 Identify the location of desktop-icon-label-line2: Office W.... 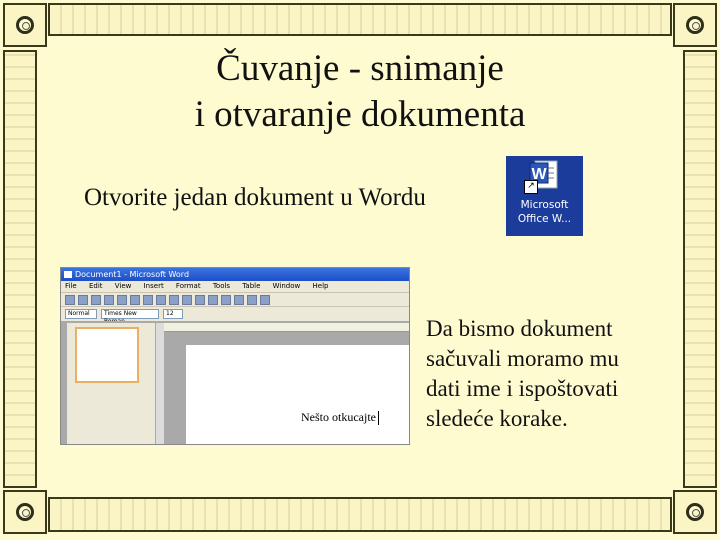
(544, 219).